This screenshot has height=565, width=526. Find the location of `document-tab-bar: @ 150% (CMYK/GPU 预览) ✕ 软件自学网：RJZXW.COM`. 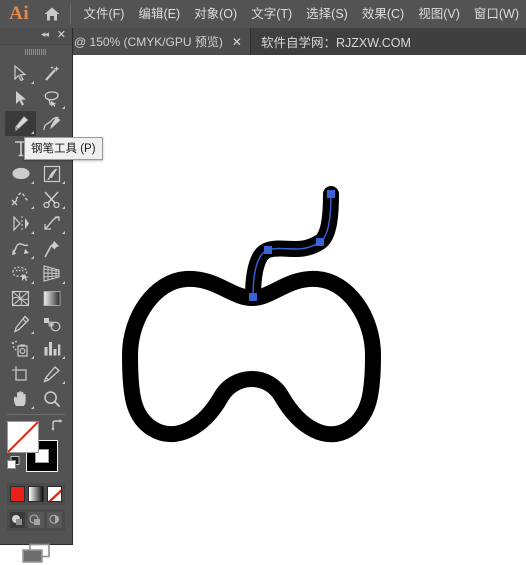

document-tab-bar: @ 150% (CMYK/GPU 预览) ✕ 软件自学网：RJZXW.COM is located at coordinates (263, 41).